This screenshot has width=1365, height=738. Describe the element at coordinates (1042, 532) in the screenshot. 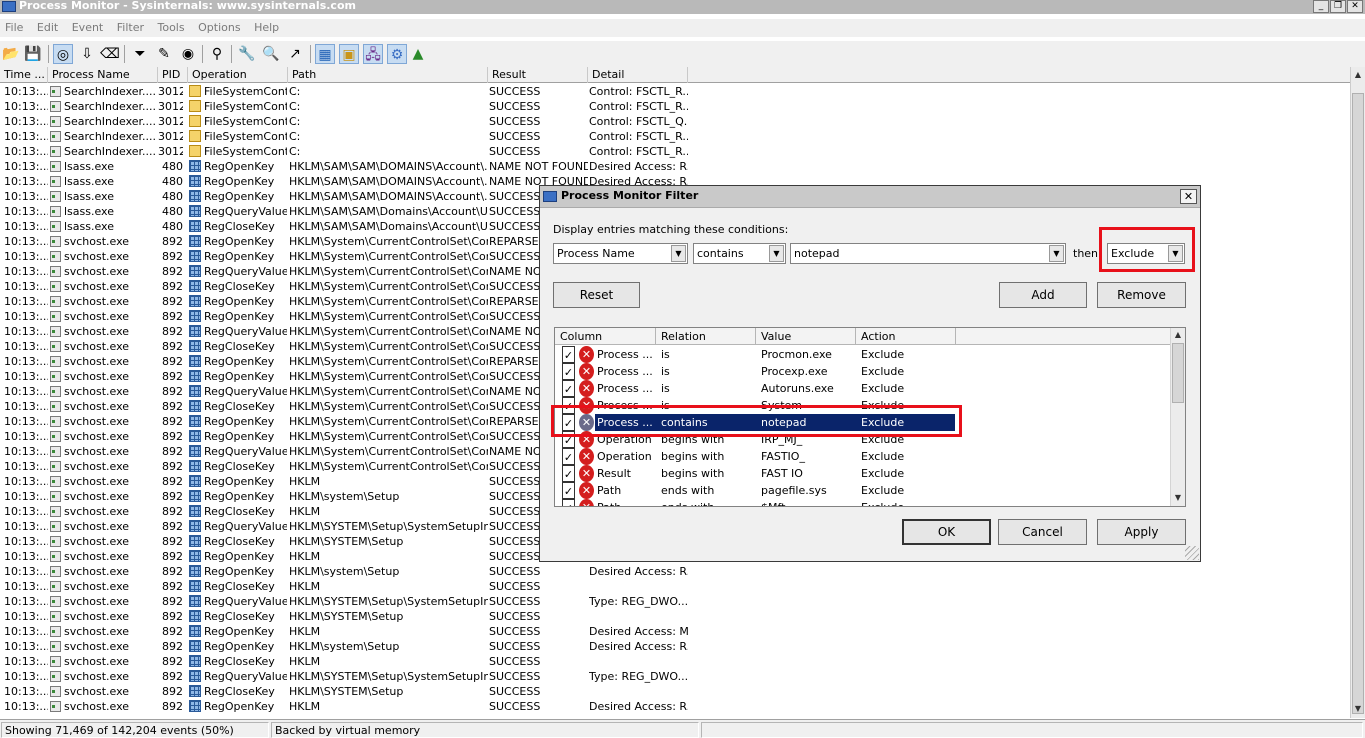

I see `cancel-button: Cancel` at that location.